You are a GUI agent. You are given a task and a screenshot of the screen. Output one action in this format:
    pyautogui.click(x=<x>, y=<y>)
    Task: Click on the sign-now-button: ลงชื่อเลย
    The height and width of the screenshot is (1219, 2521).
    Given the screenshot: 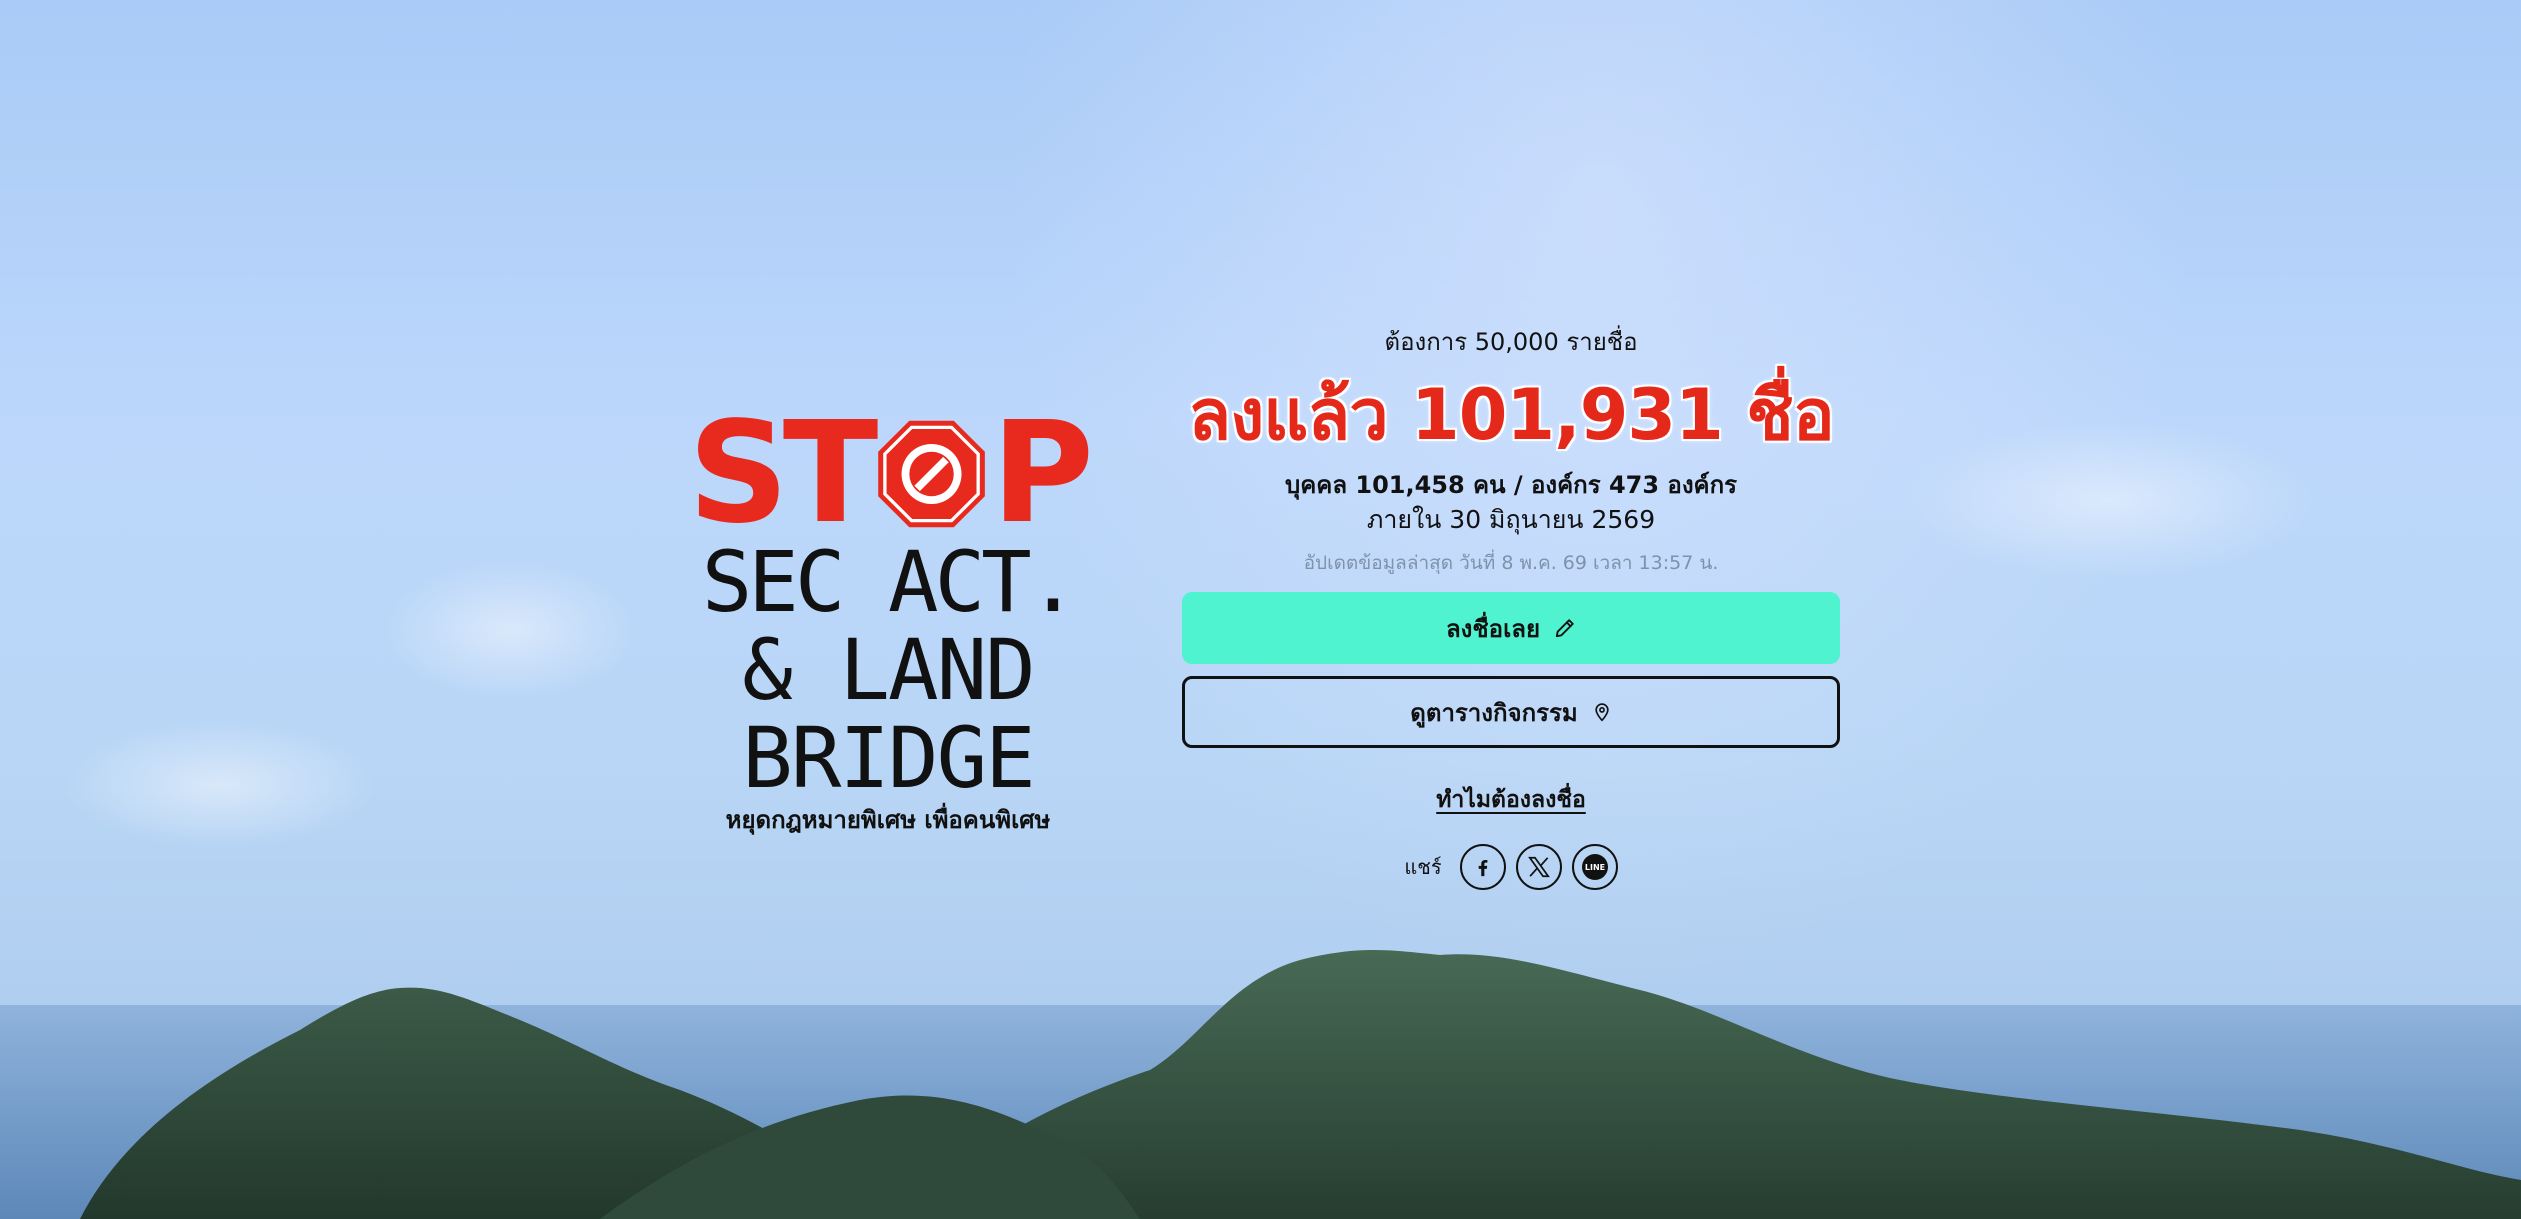 What is the action you would take?
    pyautogui.click(x=1511, y=628)
    